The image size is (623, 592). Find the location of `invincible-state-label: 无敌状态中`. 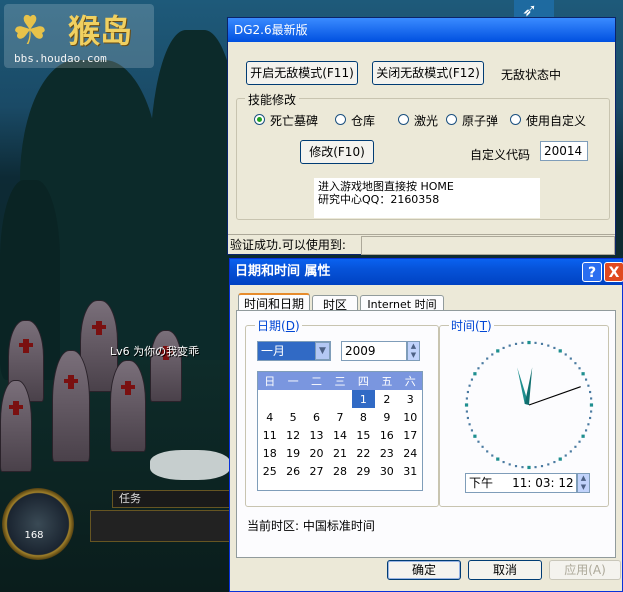

invincible-state-label: 无敌状态中 is located at coordinates (531, 75).